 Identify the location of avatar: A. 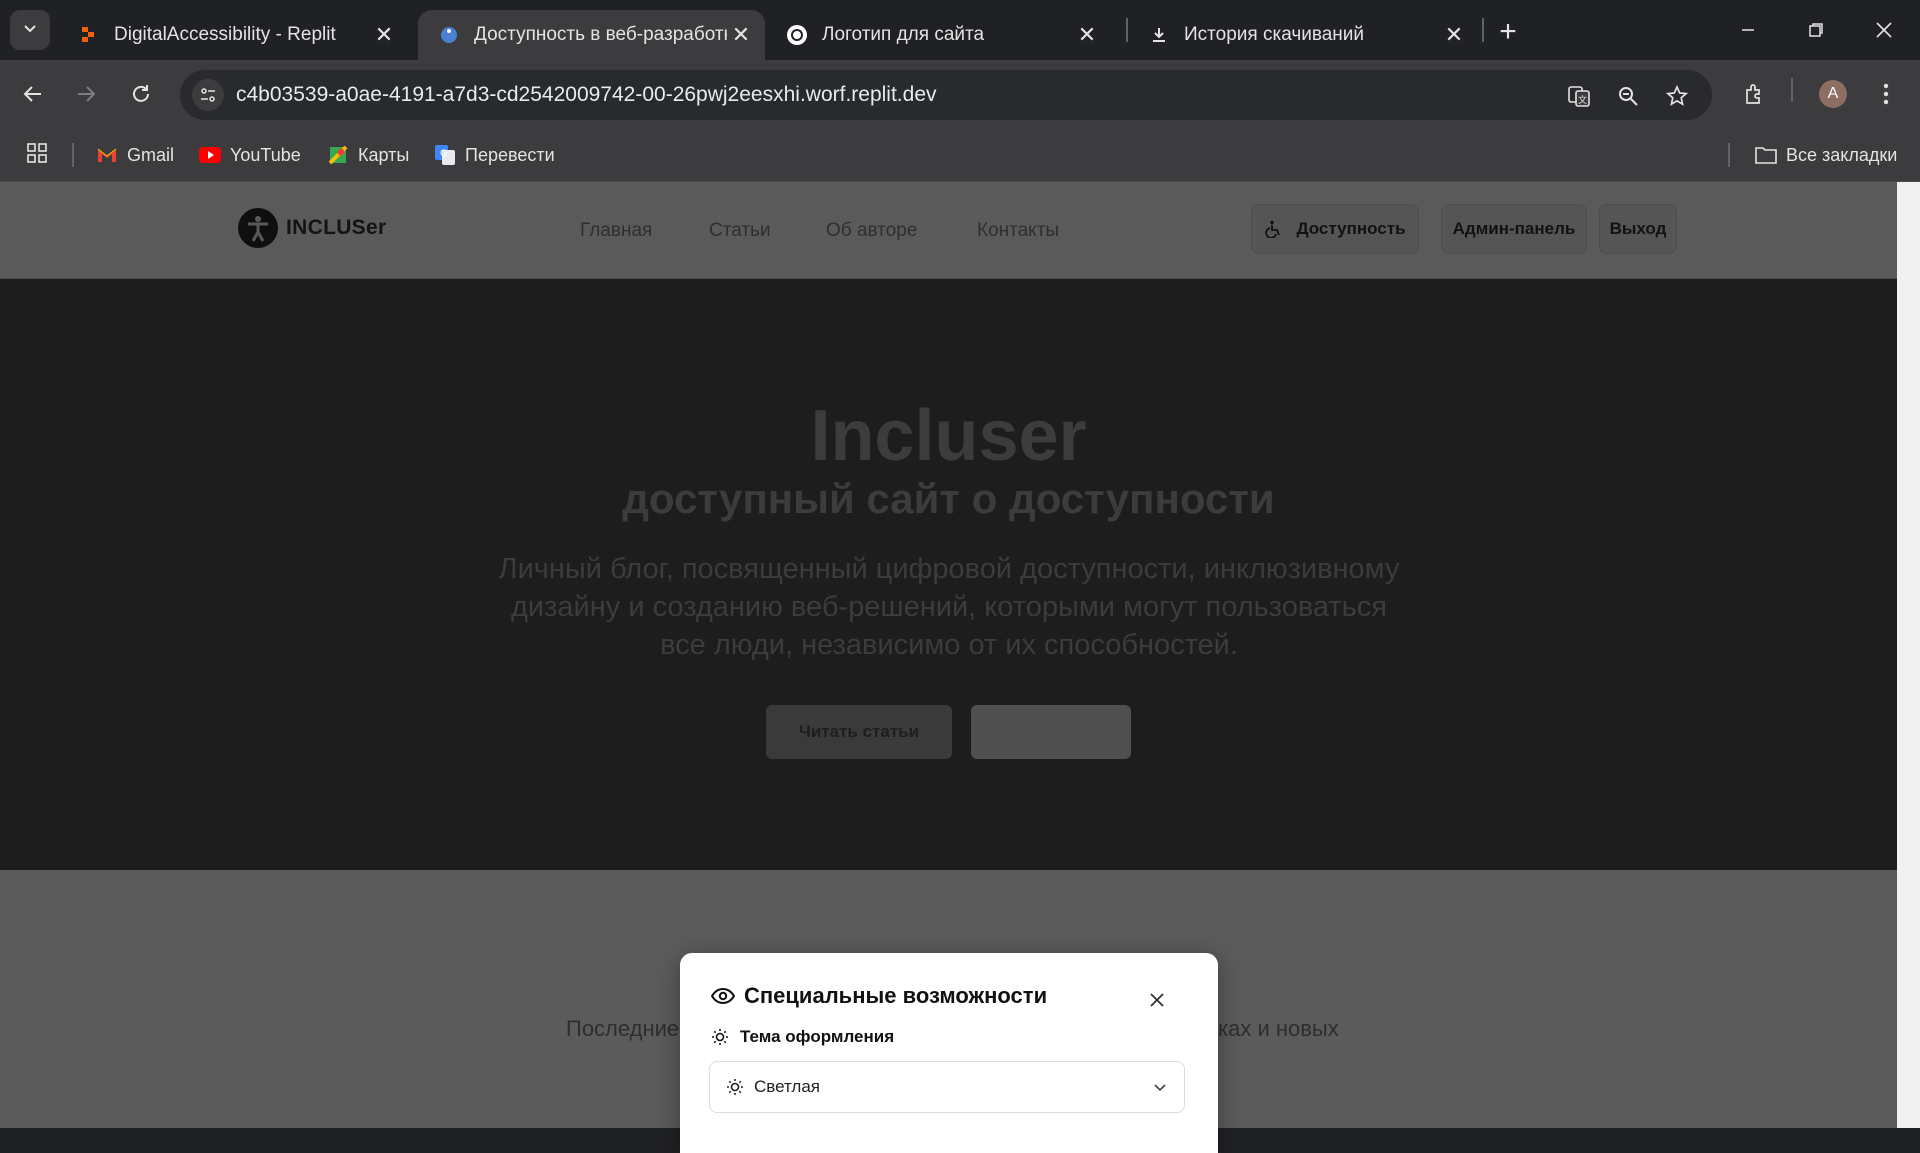
(1833, 94).